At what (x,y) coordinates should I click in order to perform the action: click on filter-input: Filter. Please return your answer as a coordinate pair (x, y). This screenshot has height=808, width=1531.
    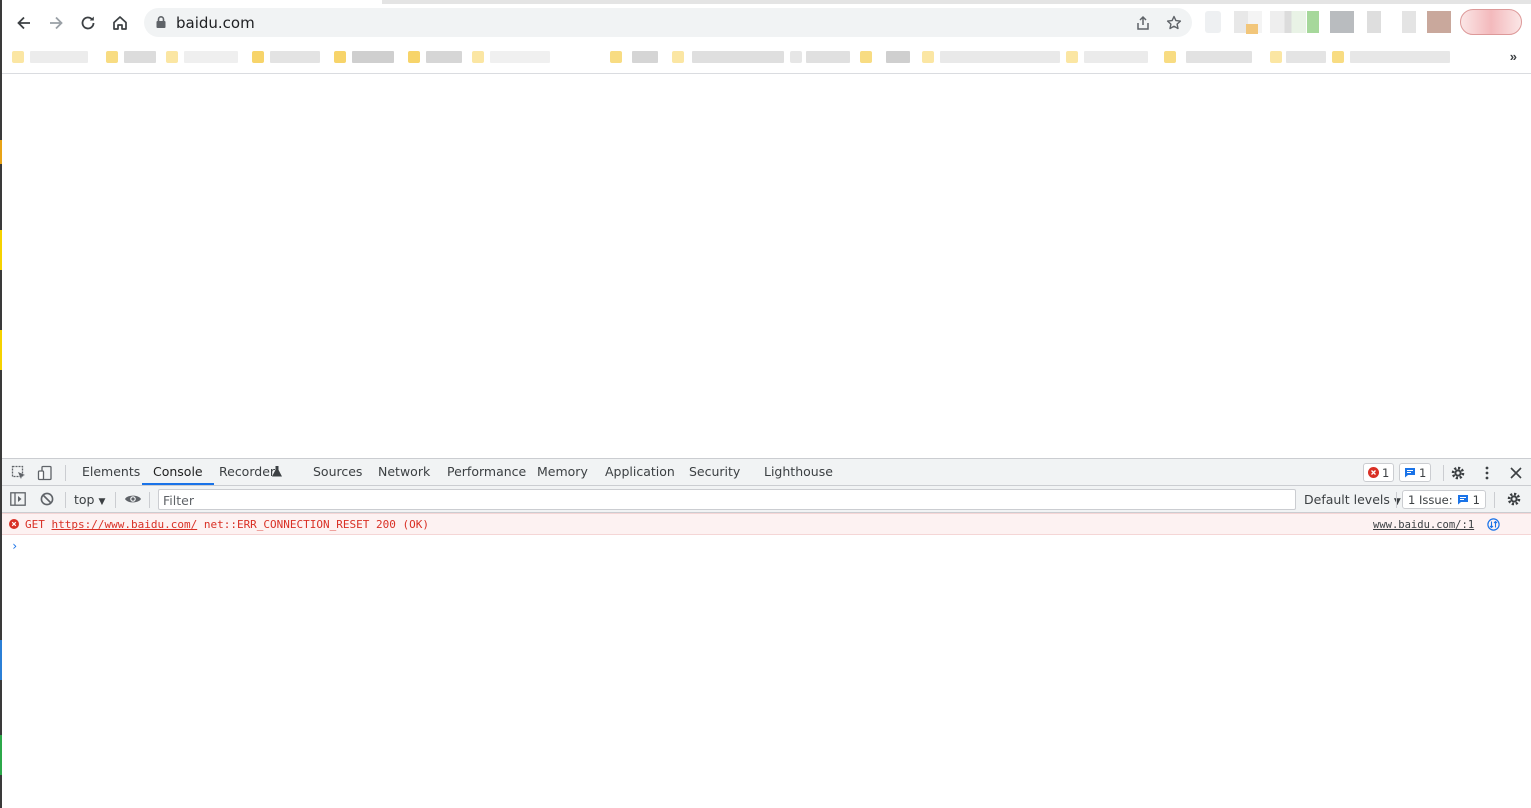
    Looking at the image, I should click on (727, 499).